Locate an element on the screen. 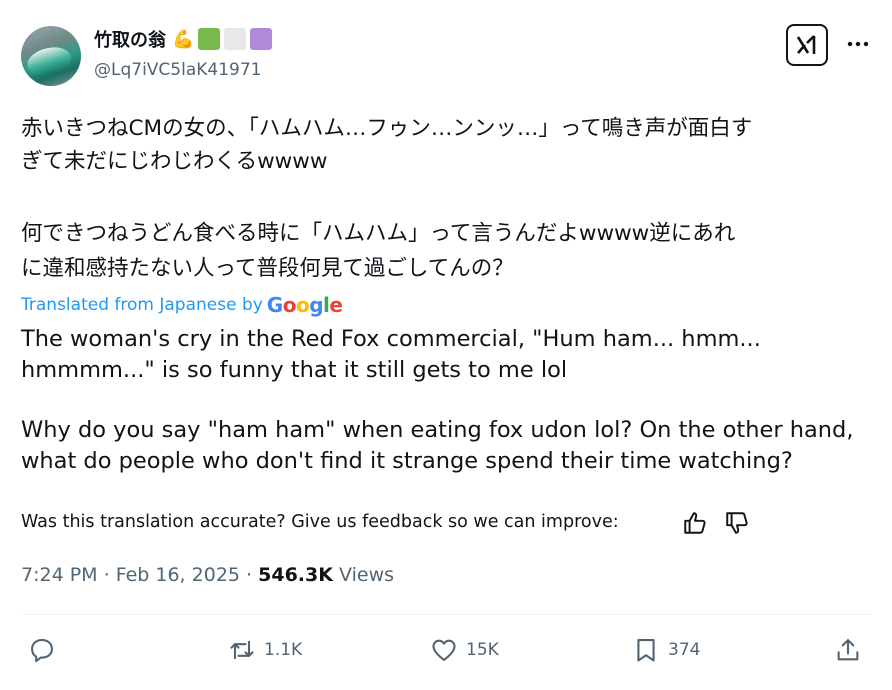 This screenshot has width=892, height=690. google-logo: Google is located at coordinates (304, 305).